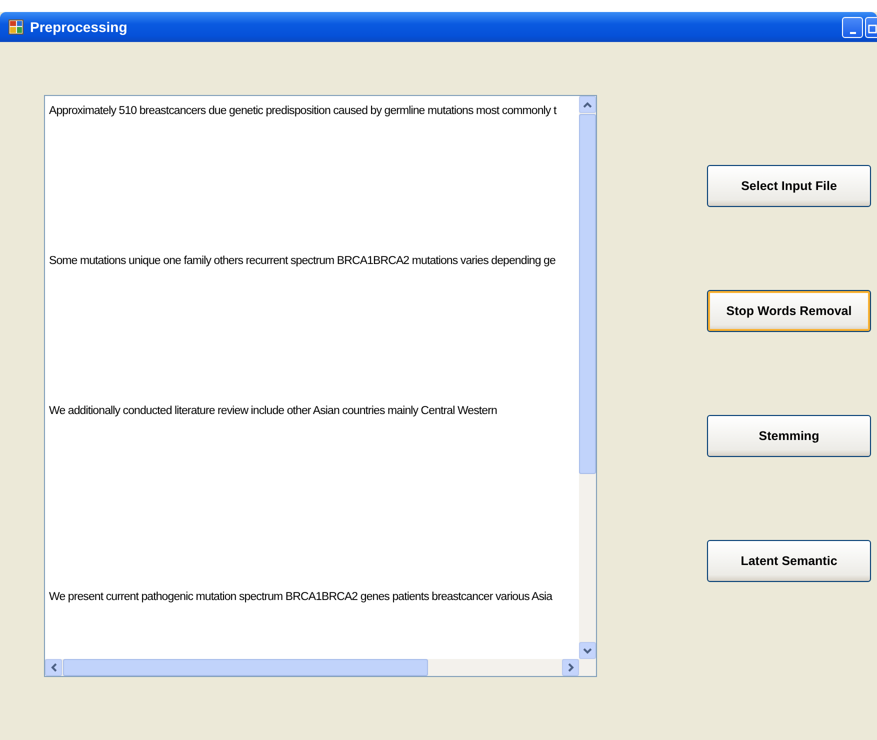 The width and height of the screenshot is (877, 740). Describe the element at coordinates (789, 186) in the screenshot. I see `action-button: Select Input File` at that location.